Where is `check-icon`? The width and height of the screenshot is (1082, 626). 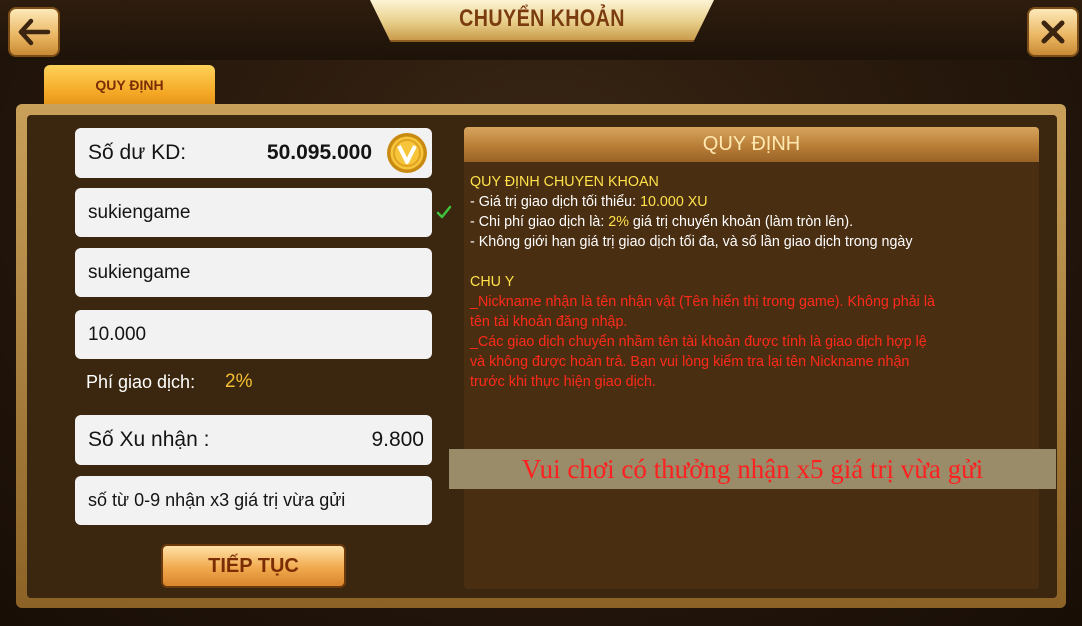 check-icon is located at coordinates (444, 212).